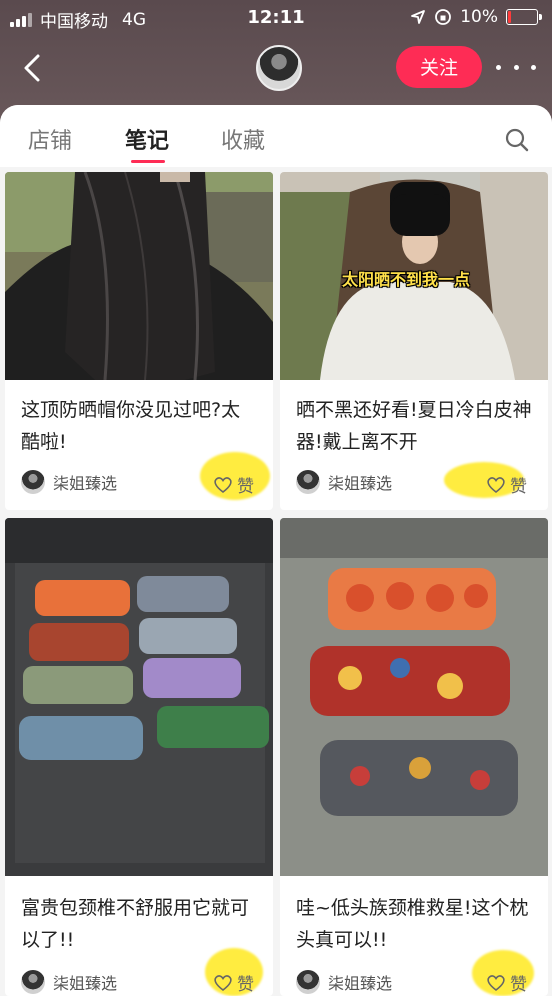  I want to click on top-nav: 关注, so click(276, 68).